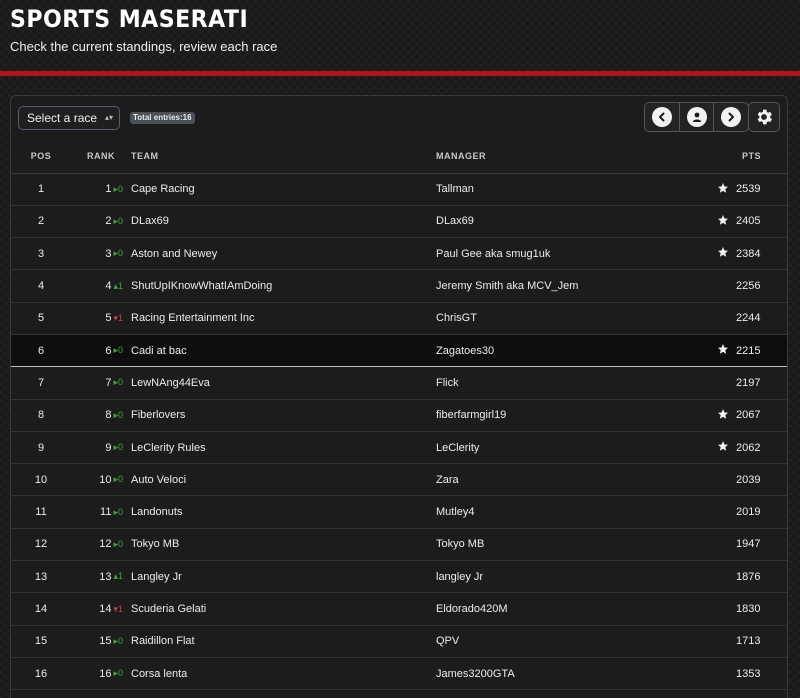  Describe the element at coordinates (62, 118) in the screenshot. I see `race-select-value: Select a race` at that location.